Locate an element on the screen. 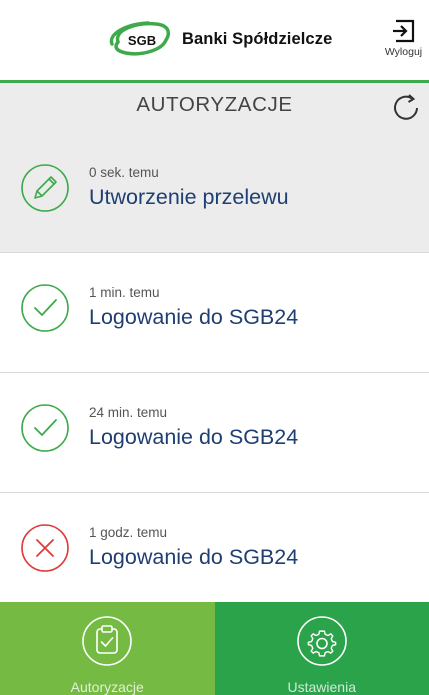  page-title: AUTORYZACJE is located at coordinates (214, 104).